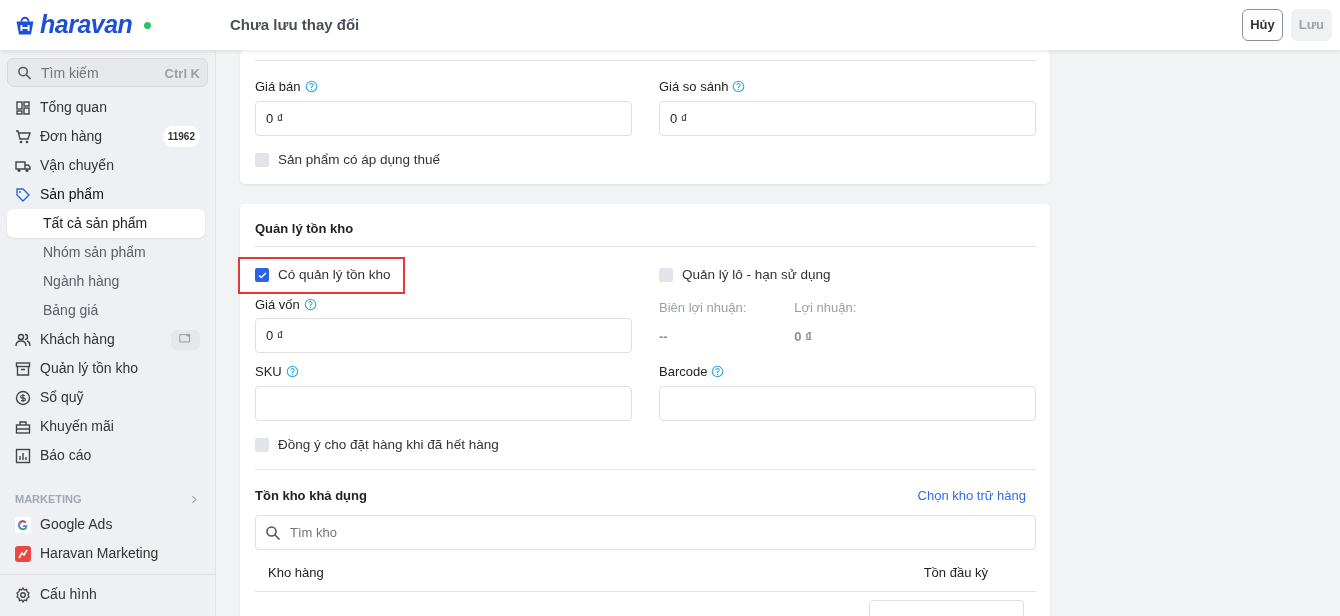  Describe the element at coordinates (955, 573) in the screenshot. I see `column-header: Tồn đầu kỳ` at that location.